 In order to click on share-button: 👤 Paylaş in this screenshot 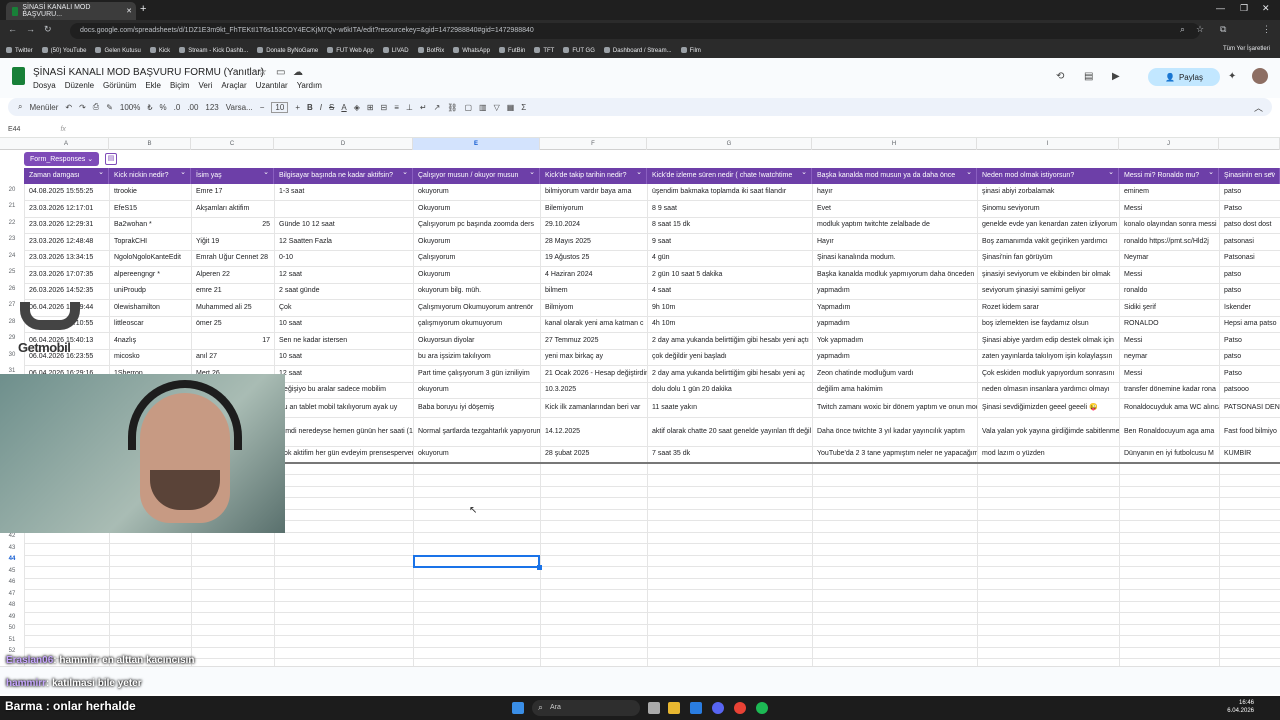, I will do `click(1184, 77)`.